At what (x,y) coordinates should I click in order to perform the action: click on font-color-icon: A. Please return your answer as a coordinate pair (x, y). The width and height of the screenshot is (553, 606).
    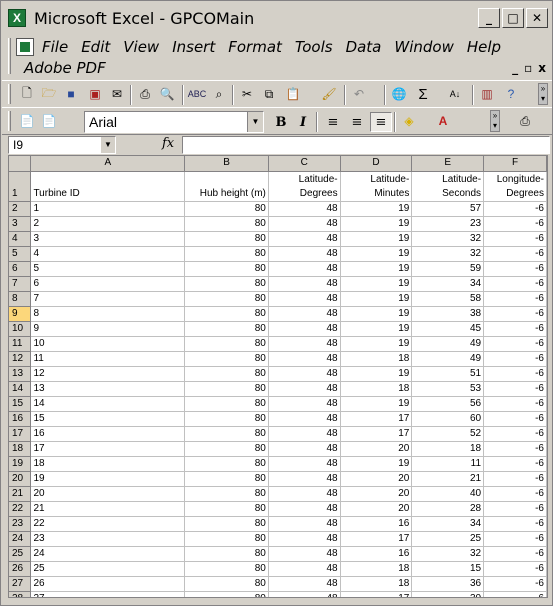
    Looking at the image, I should click on (443, 121).